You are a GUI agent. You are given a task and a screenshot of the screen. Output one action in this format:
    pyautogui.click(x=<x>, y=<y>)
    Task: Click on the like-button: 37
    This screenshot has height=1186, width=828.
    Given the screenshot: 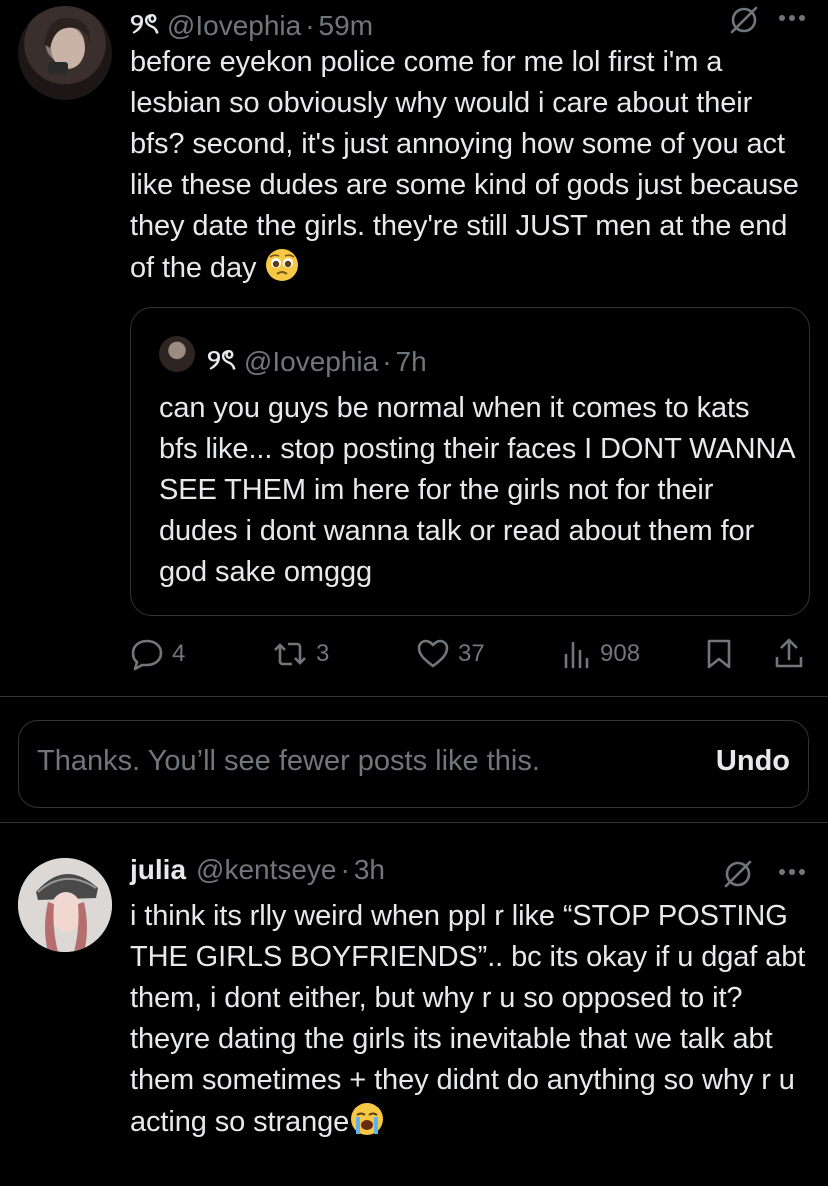 What is the action you would take?
    pyautogui.click(x=450, y=654)
    